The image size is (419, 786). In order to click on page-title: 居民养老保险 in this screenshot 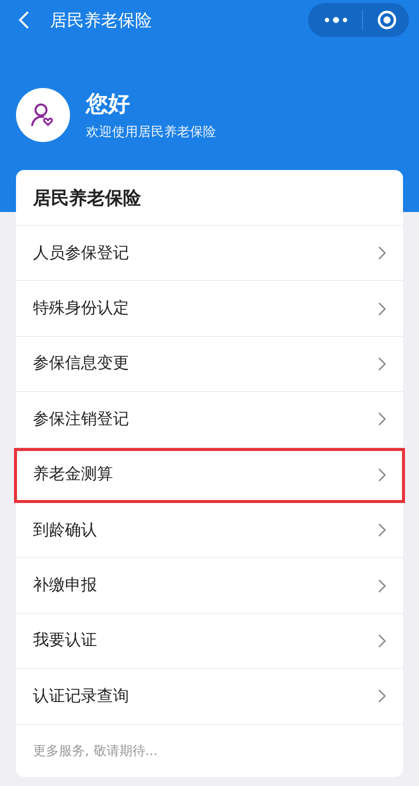, I will do `click(101, 21)`.